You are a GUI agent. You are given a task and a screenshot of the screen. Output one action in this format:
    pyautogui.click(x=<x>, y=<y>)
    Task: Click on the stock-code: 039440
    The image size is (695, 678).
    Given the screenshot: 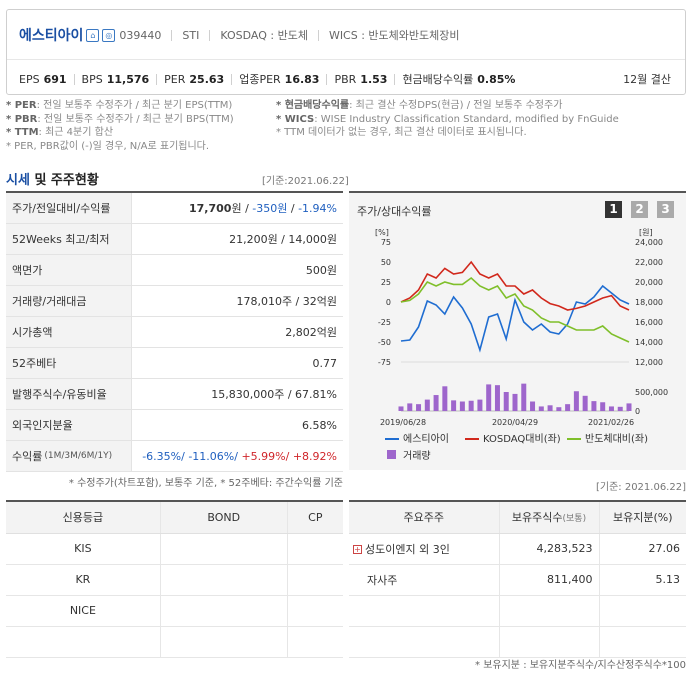 What is the action you would take?
    pyautogui.click(x=140, y=35)
    